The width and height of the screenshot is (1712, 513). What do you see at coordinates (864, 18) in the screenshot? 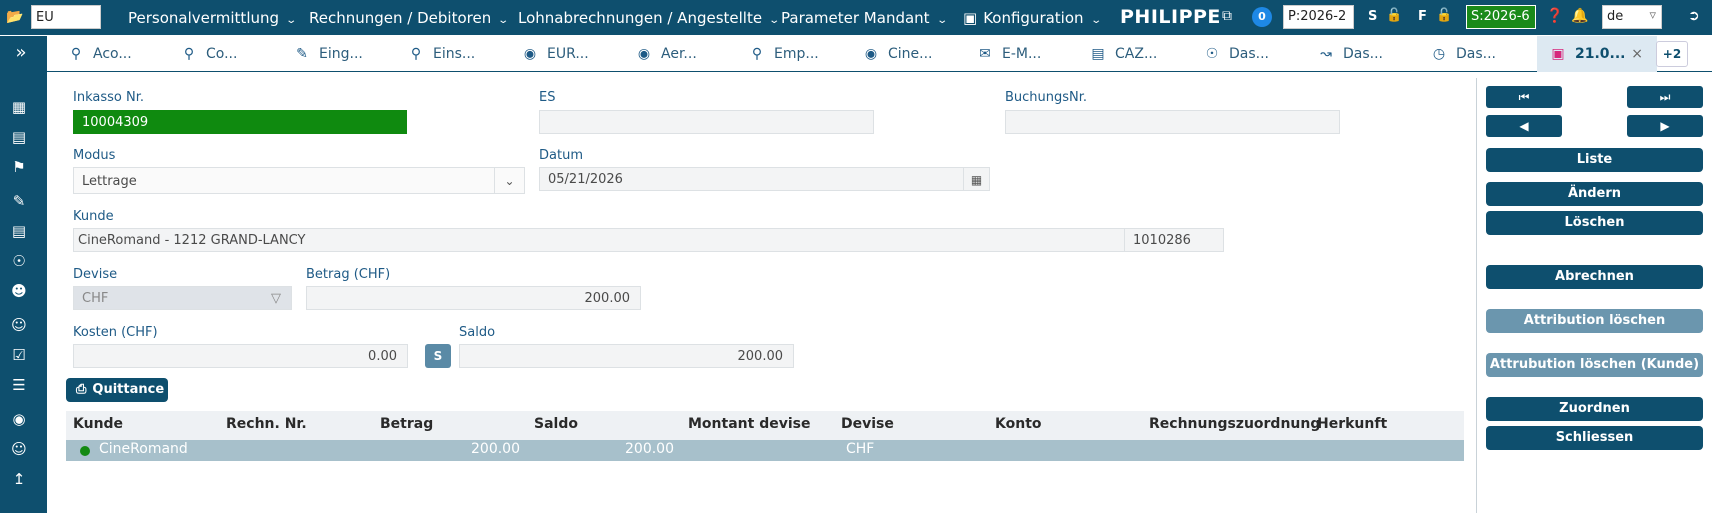
I see `menu-parameter-mandant: Parameter Mandant ⌄` at bounding box center [864, 18].